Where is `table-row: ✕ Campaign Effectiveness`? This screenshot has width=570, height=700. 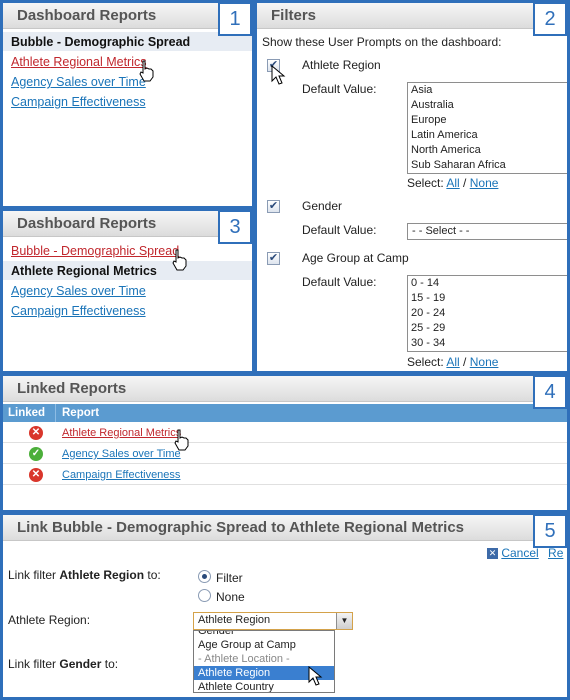
table-row: ✕ Campaign Effectiveness is located at coordinates (285, 475).